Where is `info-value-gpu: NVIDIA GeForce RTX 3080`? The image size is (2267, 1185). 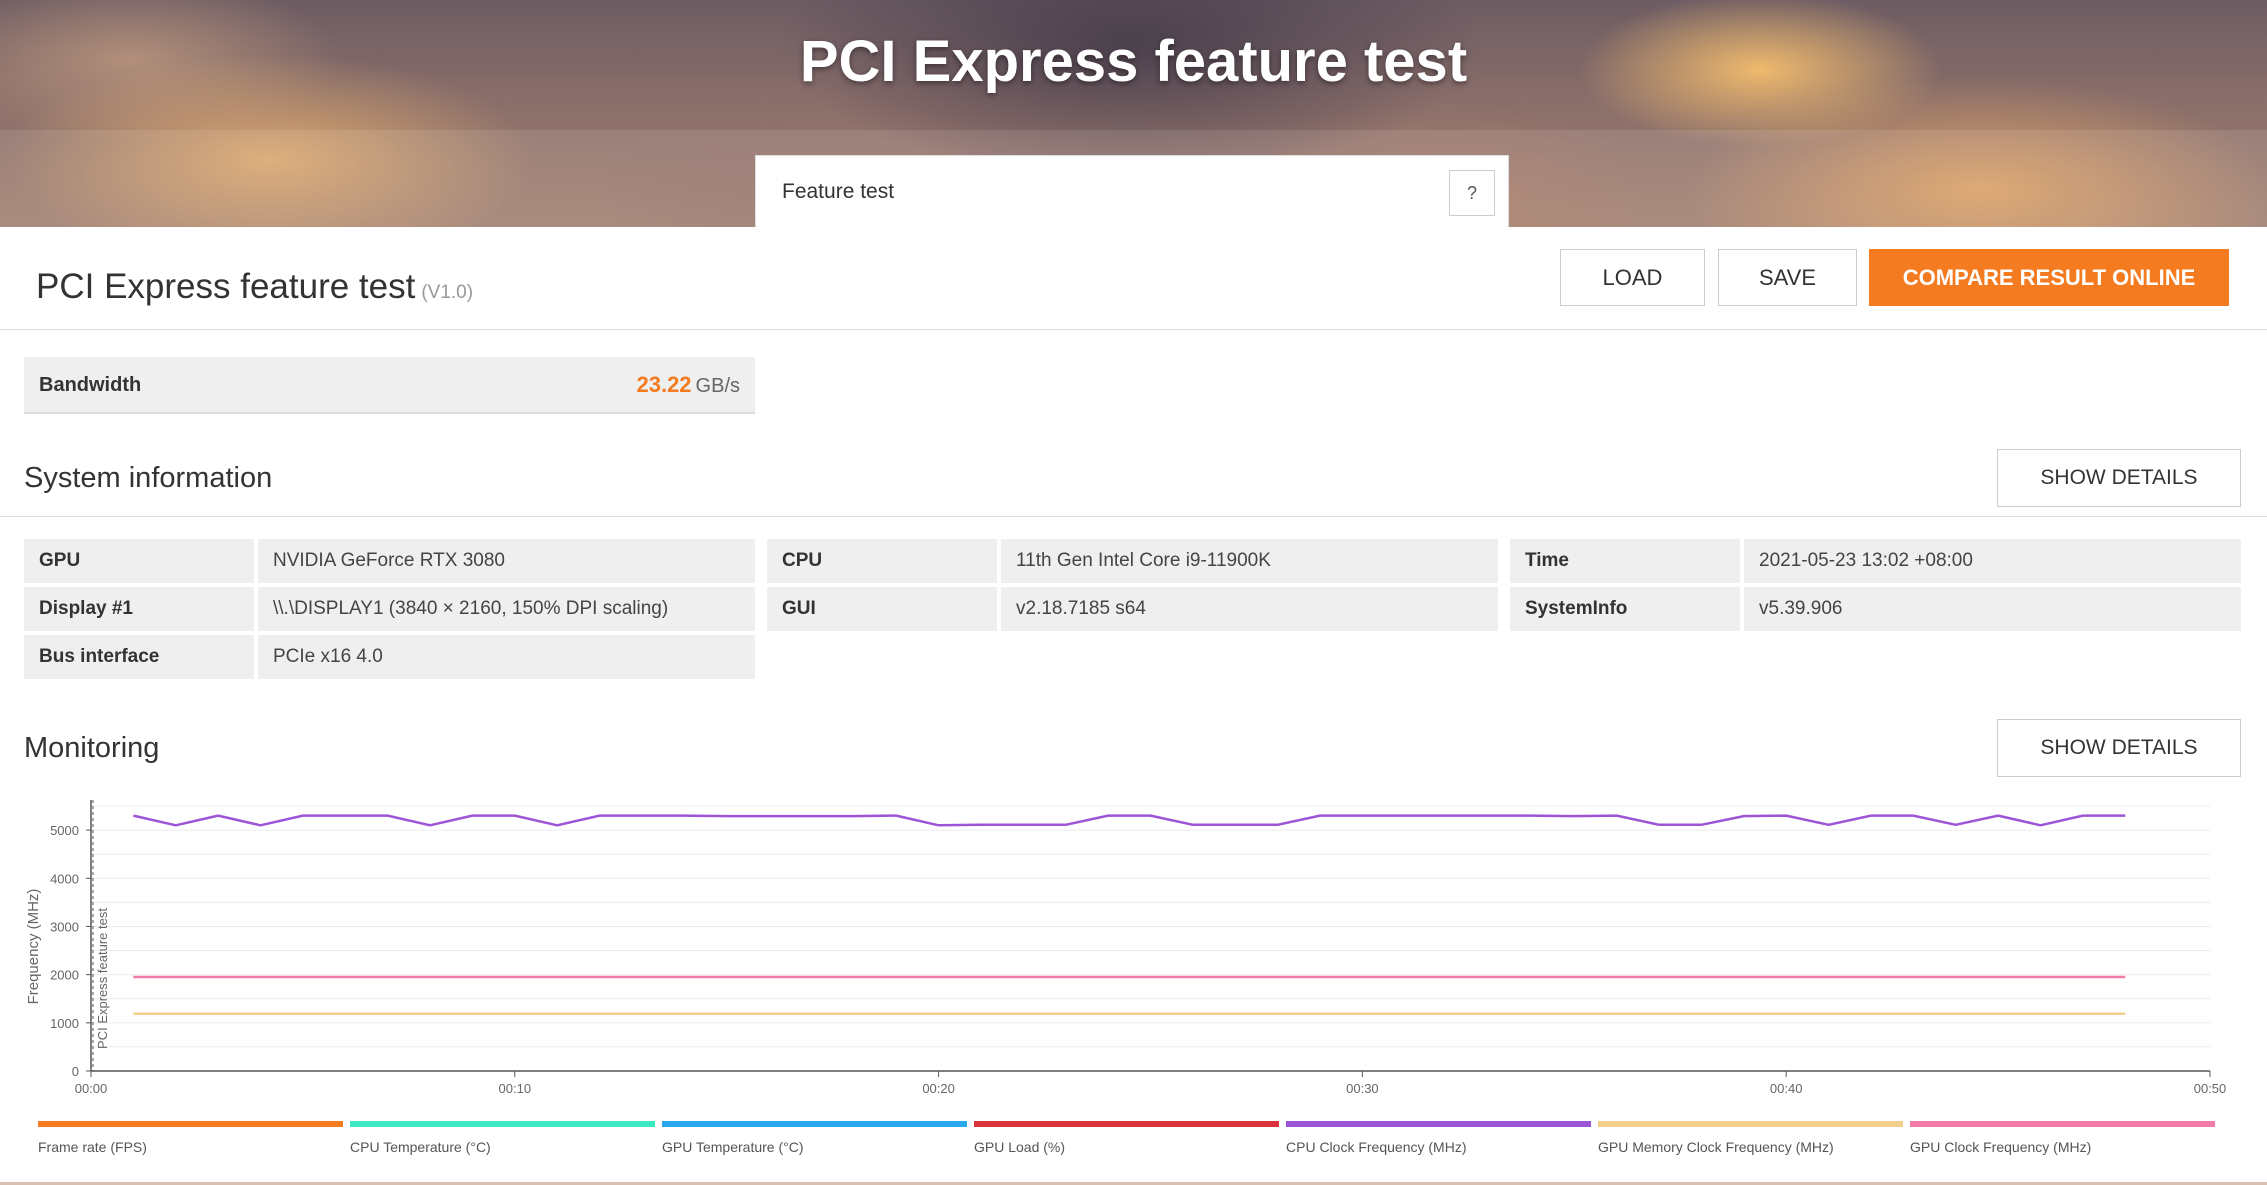 info-value-gpu: NVIDIA GeForce RTX 3080 is located at coordinates (506, 561).